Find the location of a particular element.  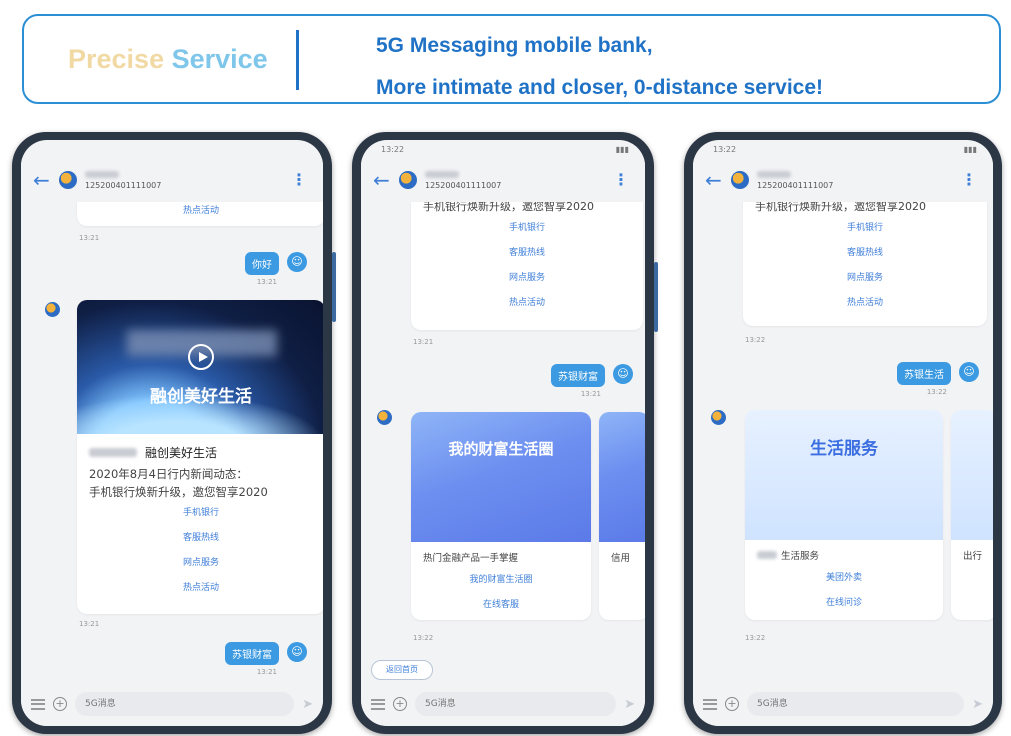

signal-battery-icon: ▮▮▮ is located at coordinates (622, 149).